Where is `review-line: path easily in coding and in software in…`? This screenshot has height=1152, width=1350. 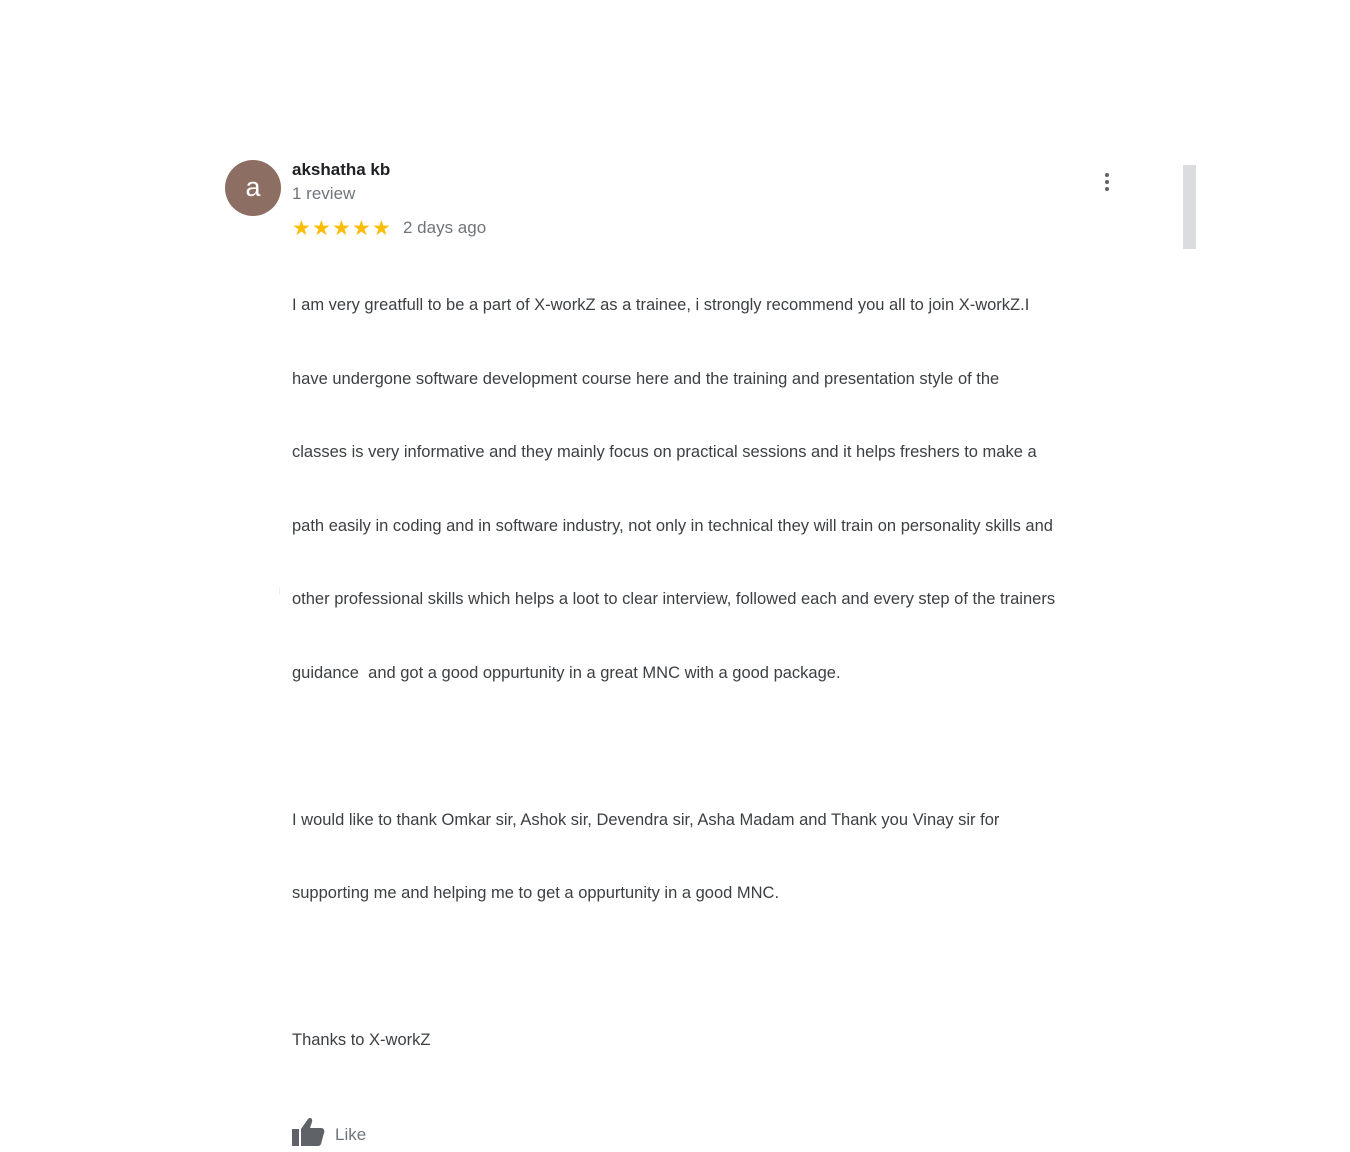
review-line: path easily in coding and in software in… is located at coordinates (672, 525).